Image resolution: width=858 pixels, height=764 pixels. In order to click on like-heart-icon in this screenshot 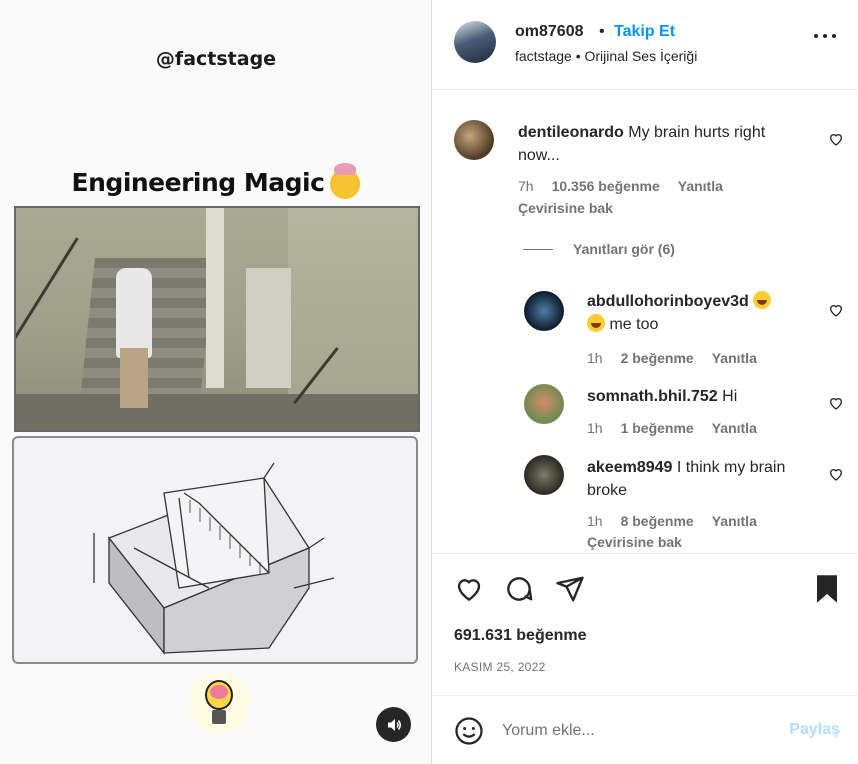, I will do `click(469, 589)`.